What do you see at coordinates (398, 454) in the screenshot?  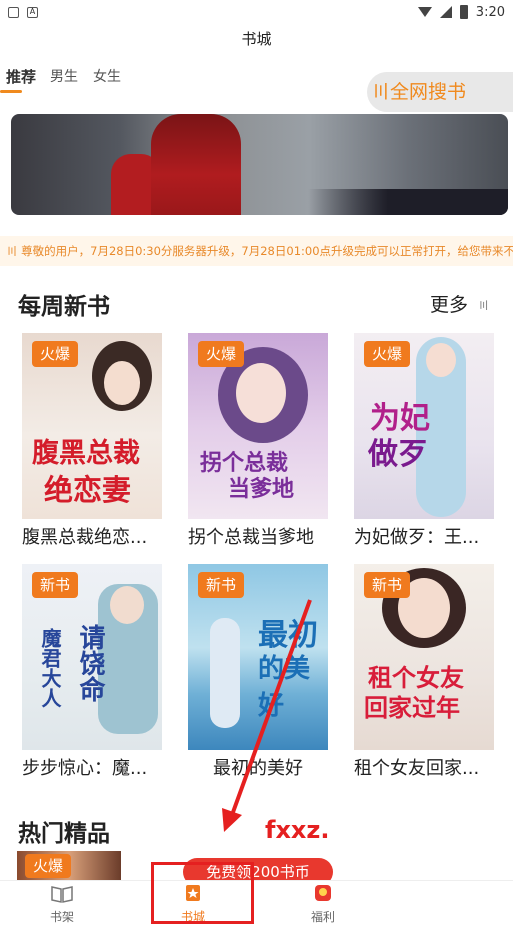 I see `cover-title-line2: 做歹` at bounding box center [398, 454].